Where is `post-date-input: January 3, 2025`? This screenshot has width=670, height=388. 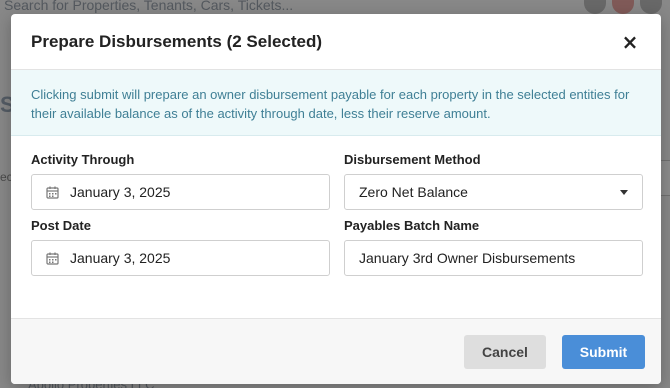
post-date-input: January 3, 2025 is located at coordinates (180, 258).